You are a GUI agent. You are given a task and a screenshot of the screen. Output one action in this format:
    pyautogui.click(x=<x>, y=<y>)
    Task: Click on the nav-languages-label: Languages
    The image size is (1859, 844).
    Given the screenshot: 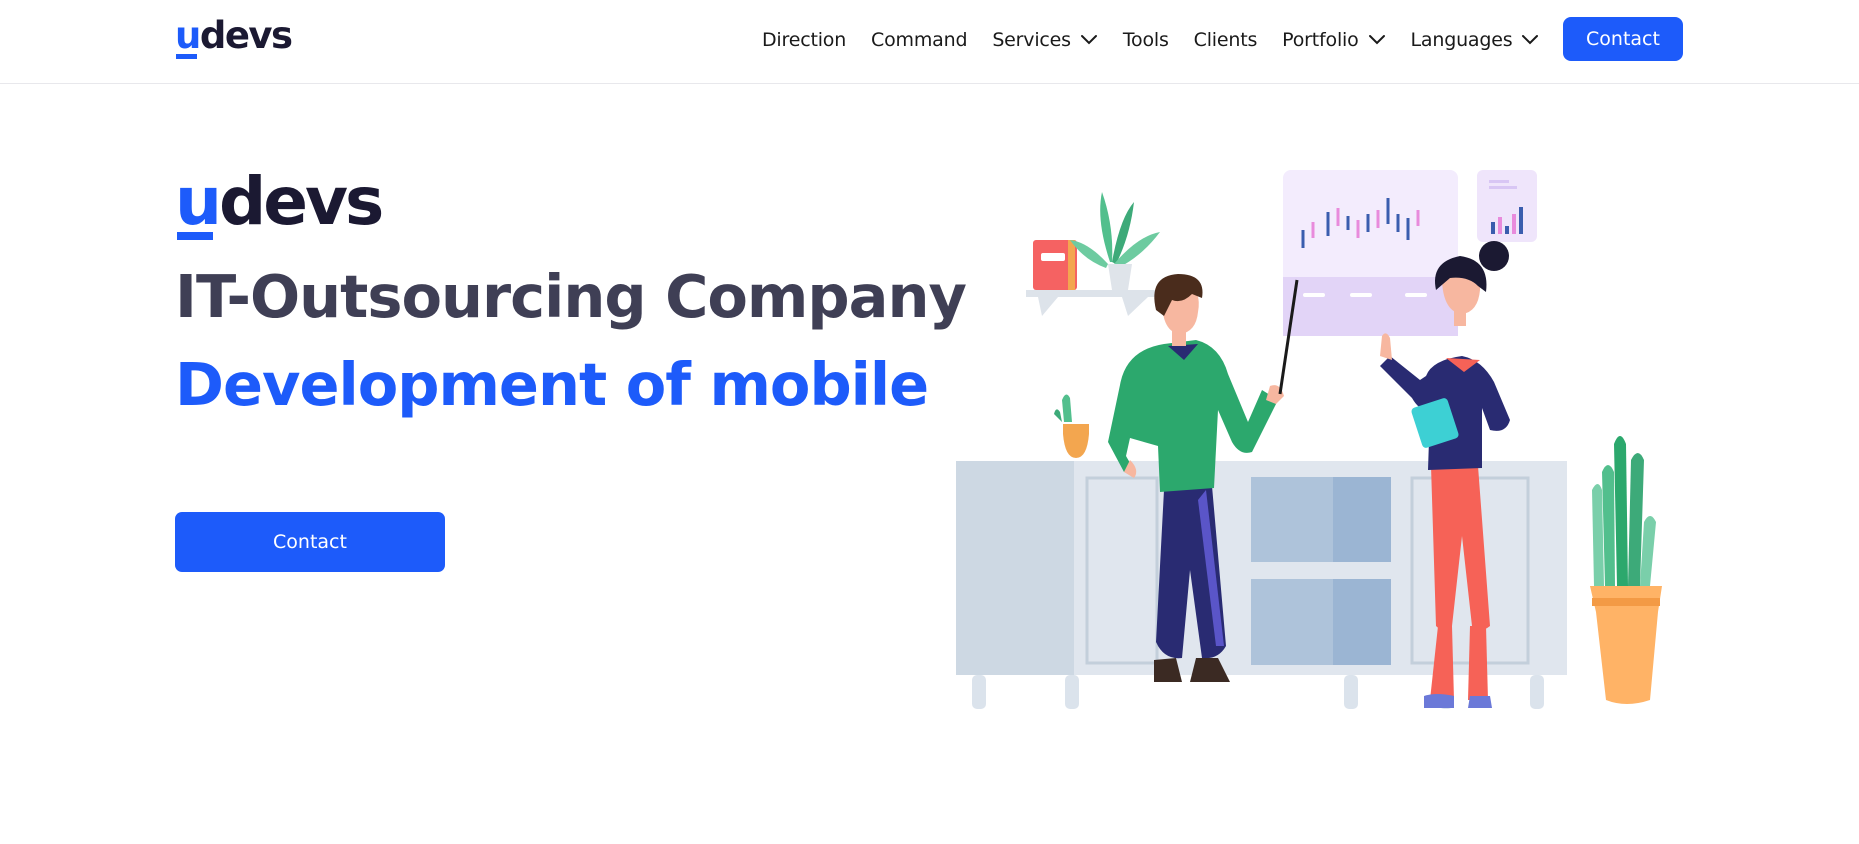 What is the action you would take?
    pyautogui.click(x=1461, y=40)
    